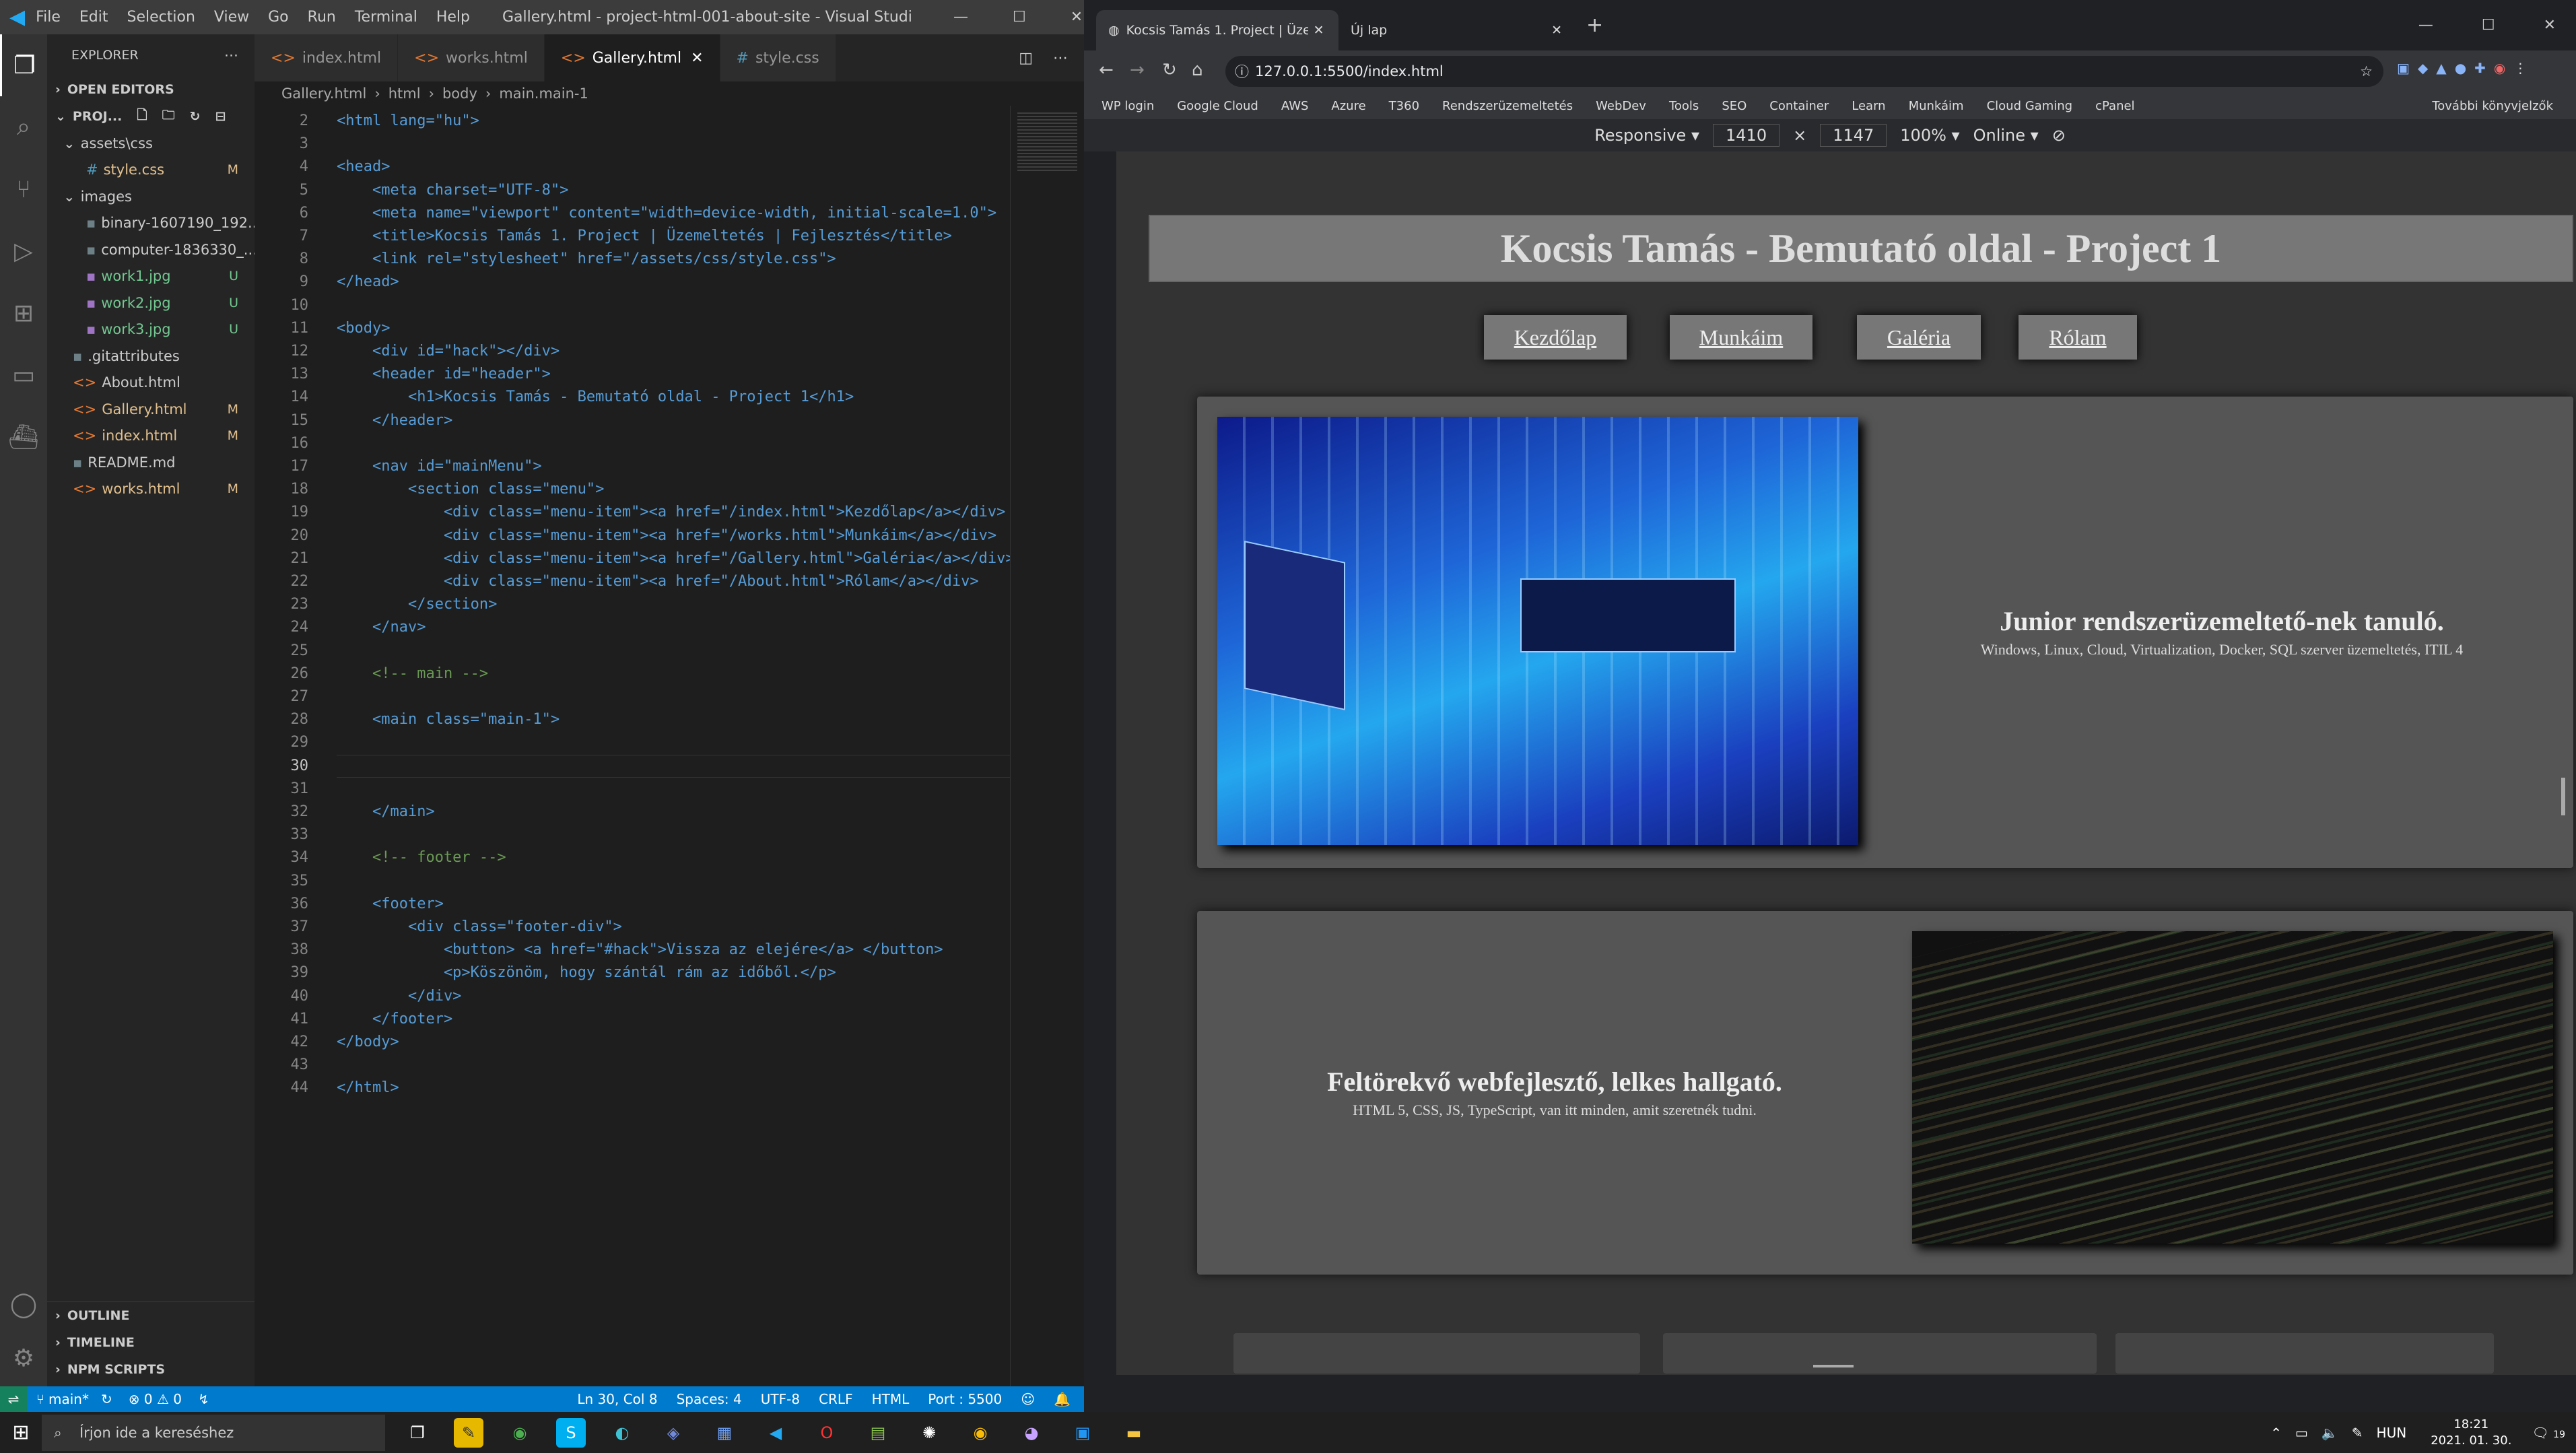  Describe the element at coordinates (2499, 68) in the screenshot. I see `profile-avatar: ◉` at that location.